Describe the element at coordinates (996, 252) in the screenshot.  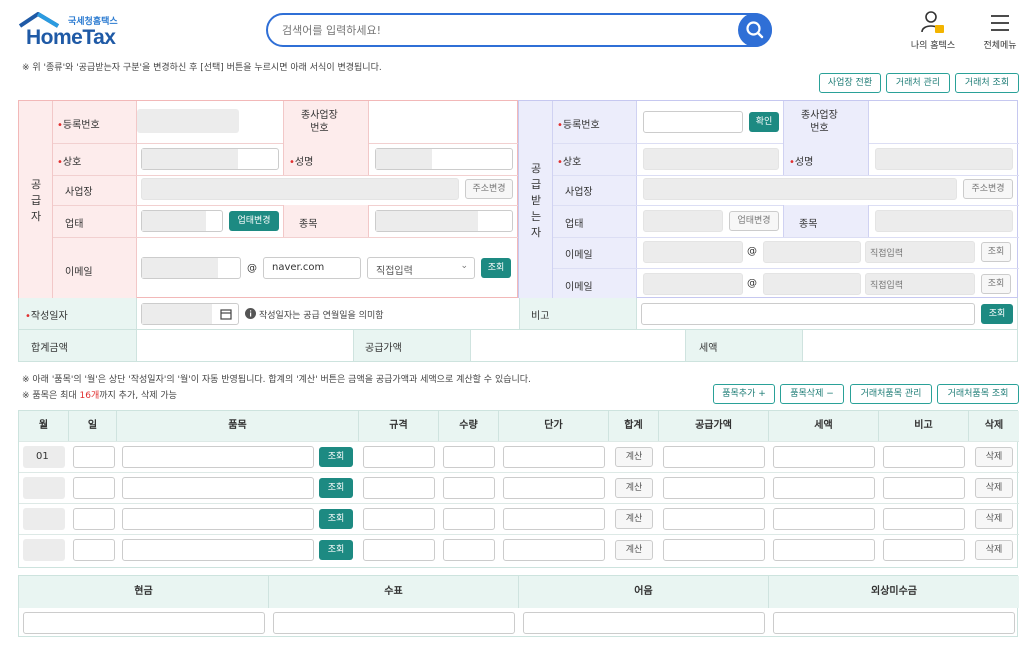
I see `receiver-email1-search-button: 조회` at that location.